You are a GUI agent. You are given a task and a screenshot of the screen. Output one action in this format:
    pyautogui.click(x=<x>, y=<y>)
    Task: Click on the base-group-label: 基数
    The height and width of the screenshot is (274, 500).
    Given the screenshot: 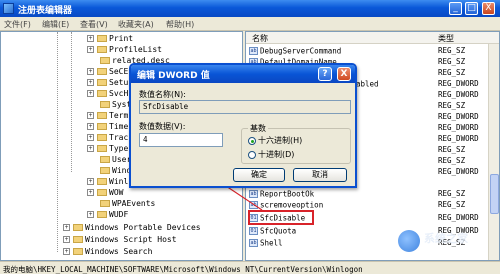 What is the action you would take?
    pyautogui.click(x=258, y=128)
    